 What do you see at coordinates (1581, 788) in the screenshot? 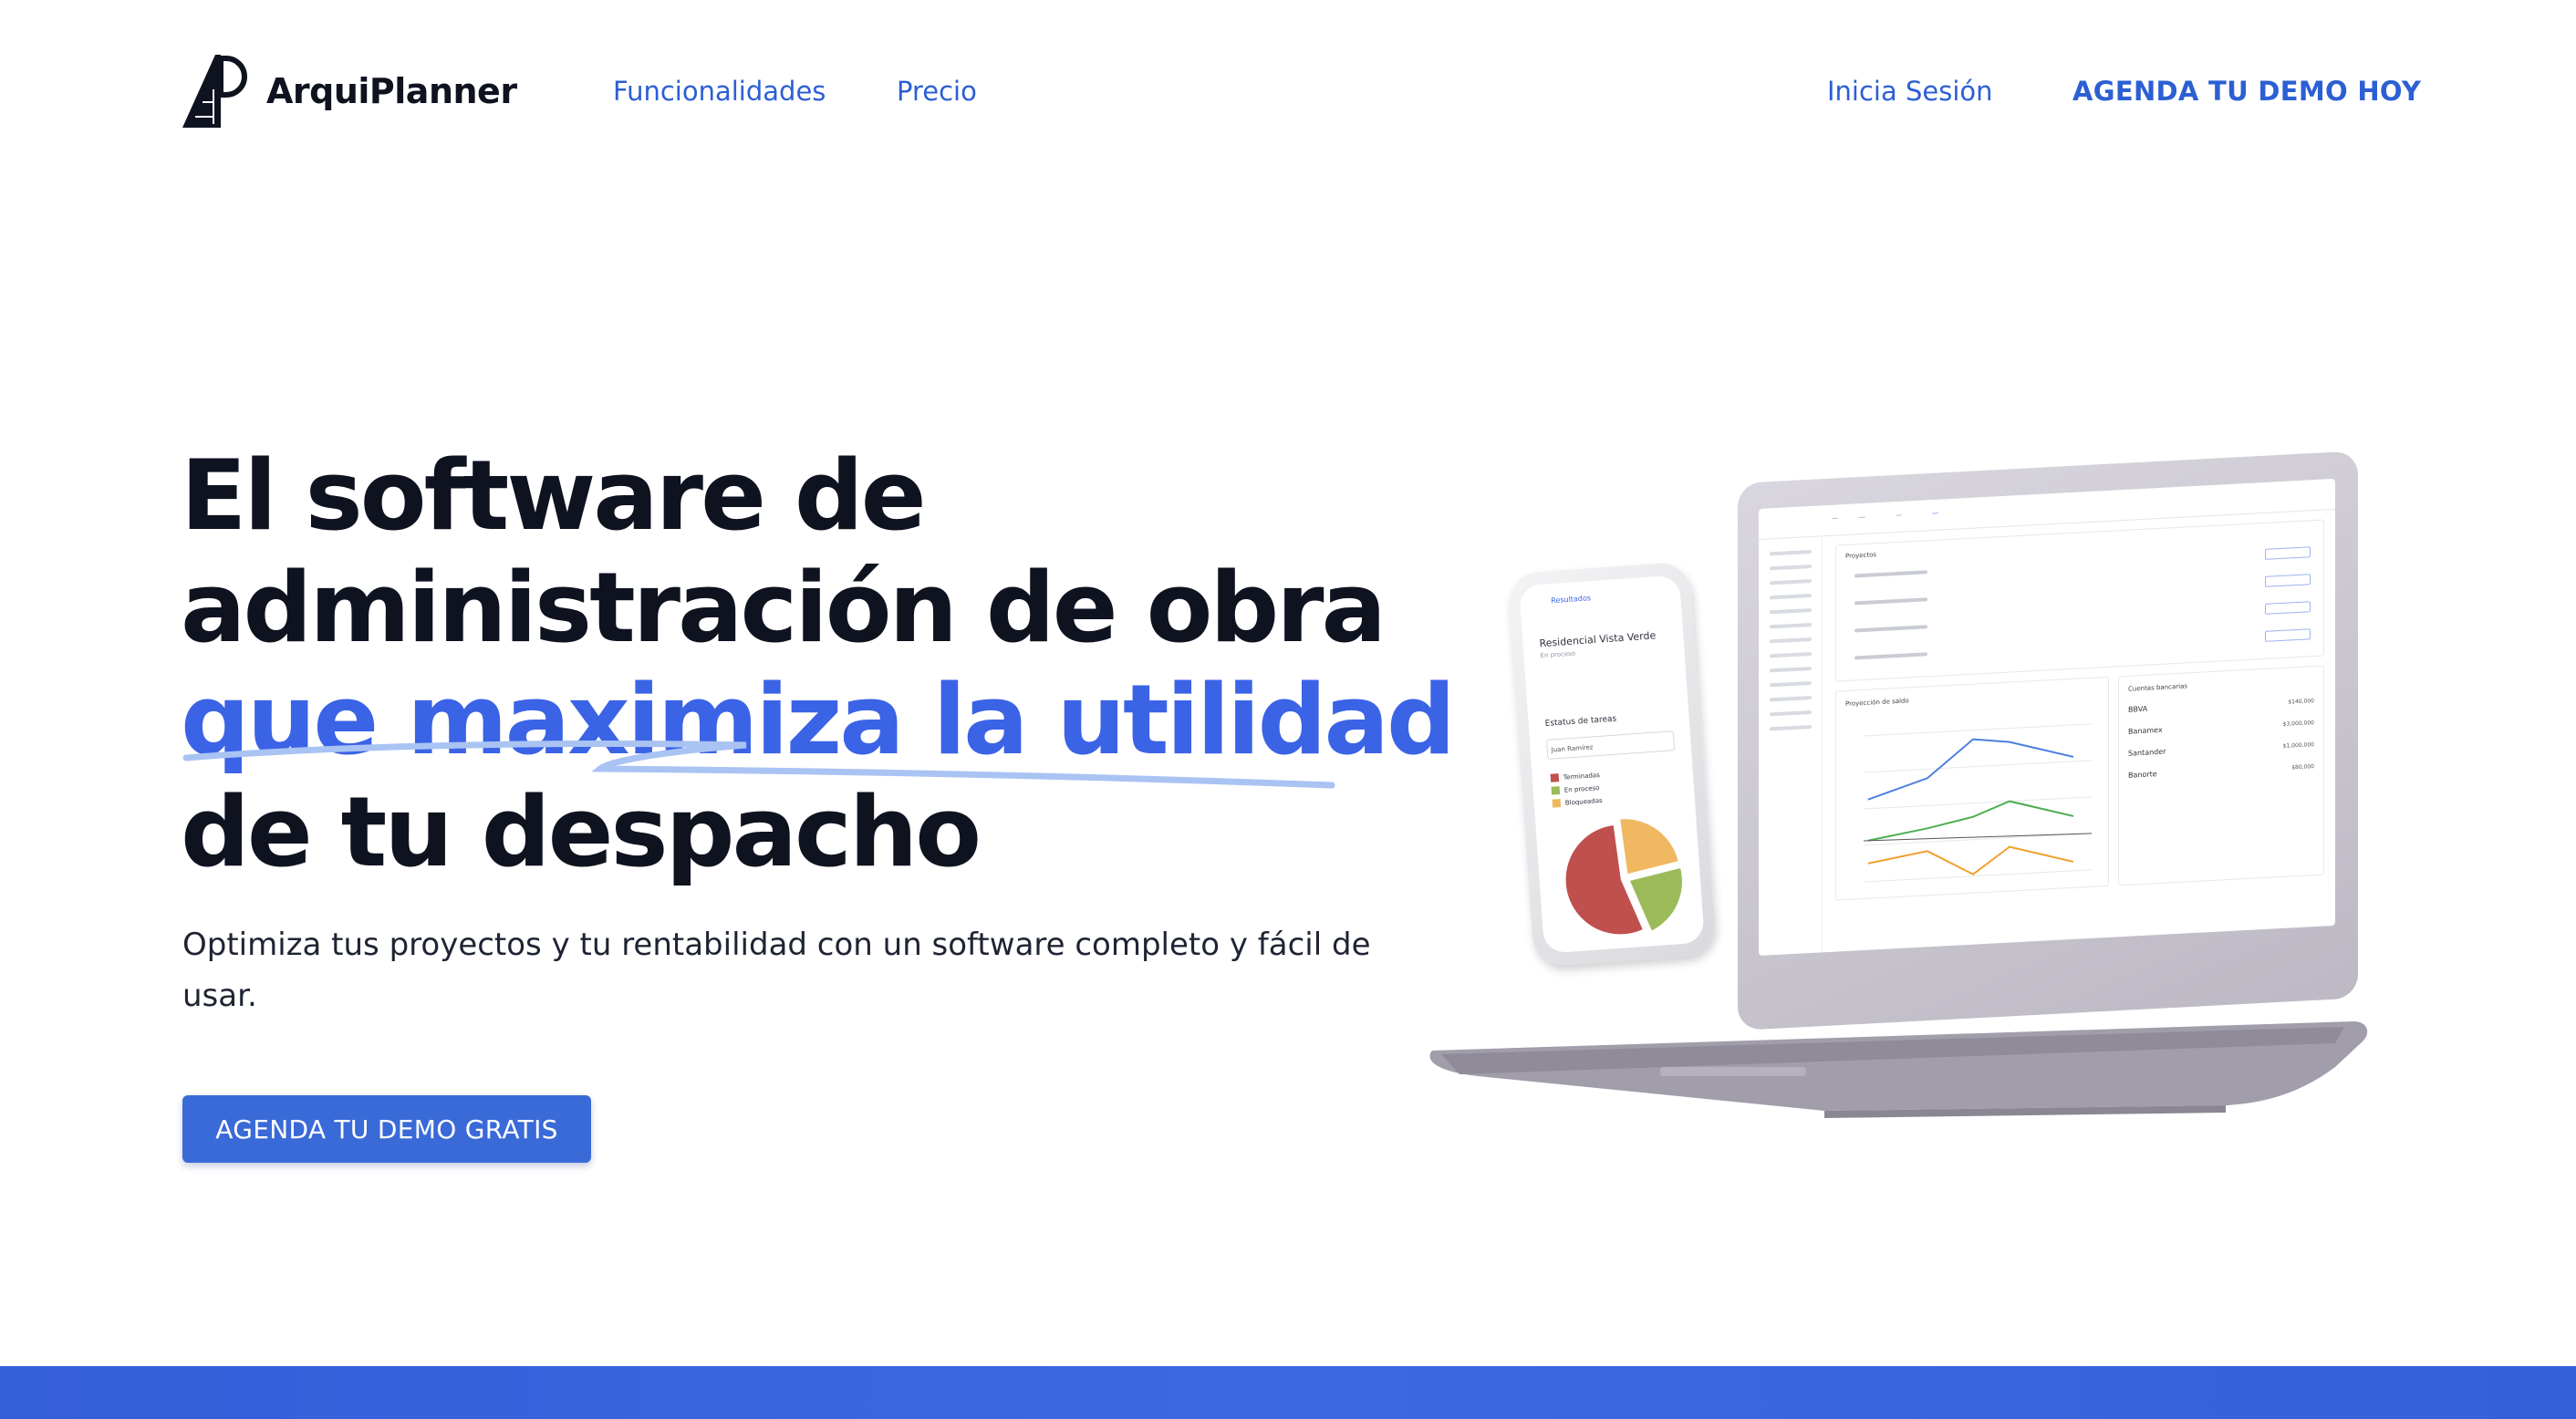
I see `legend-label: En proceso` at bounding box center [1581, 788].